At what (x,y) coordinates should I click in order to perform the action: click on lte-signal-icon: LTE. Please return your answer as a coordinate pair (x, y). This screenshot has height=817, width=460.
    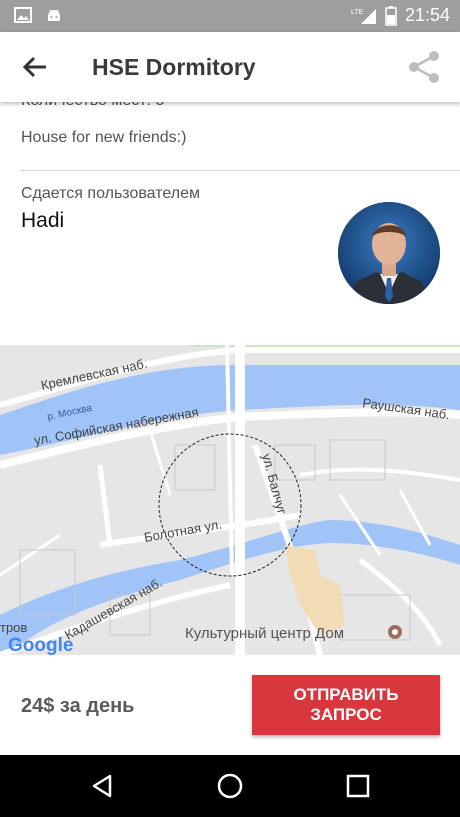
    Looking at the image, I should click on (363, 16).